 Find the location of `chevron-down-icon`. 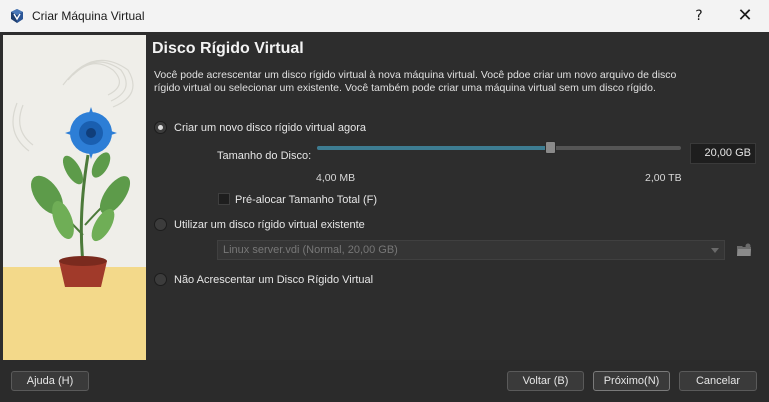

chevron-down-icon is located at coordinates (715, 250).